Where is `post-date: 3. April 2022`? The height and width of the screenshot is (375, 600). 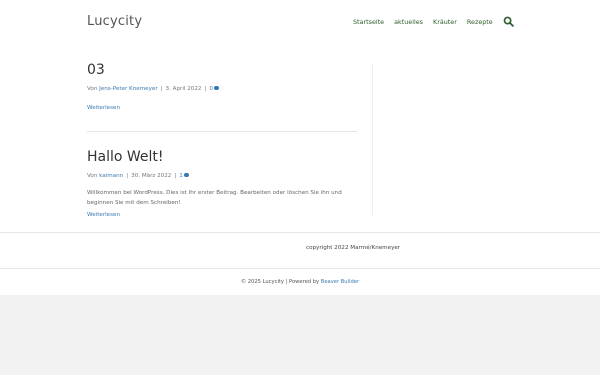 post-date: 3. April 2022 is located at coordinates (183, 89).